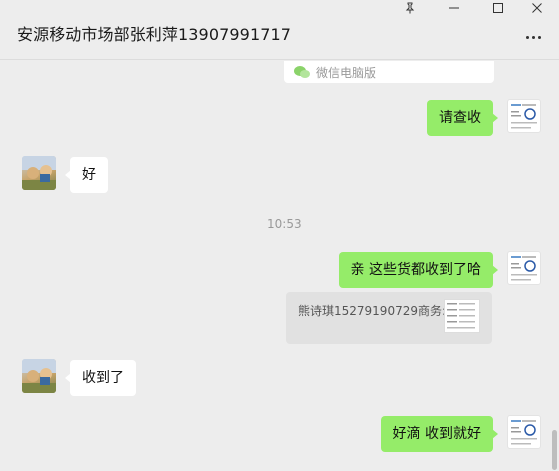 Image resolution: width=559 pixels, height=471 pixels. Describe the element at coordinates (554, 450) in the screenshot. I see `scrollbar-thumb` at that location.